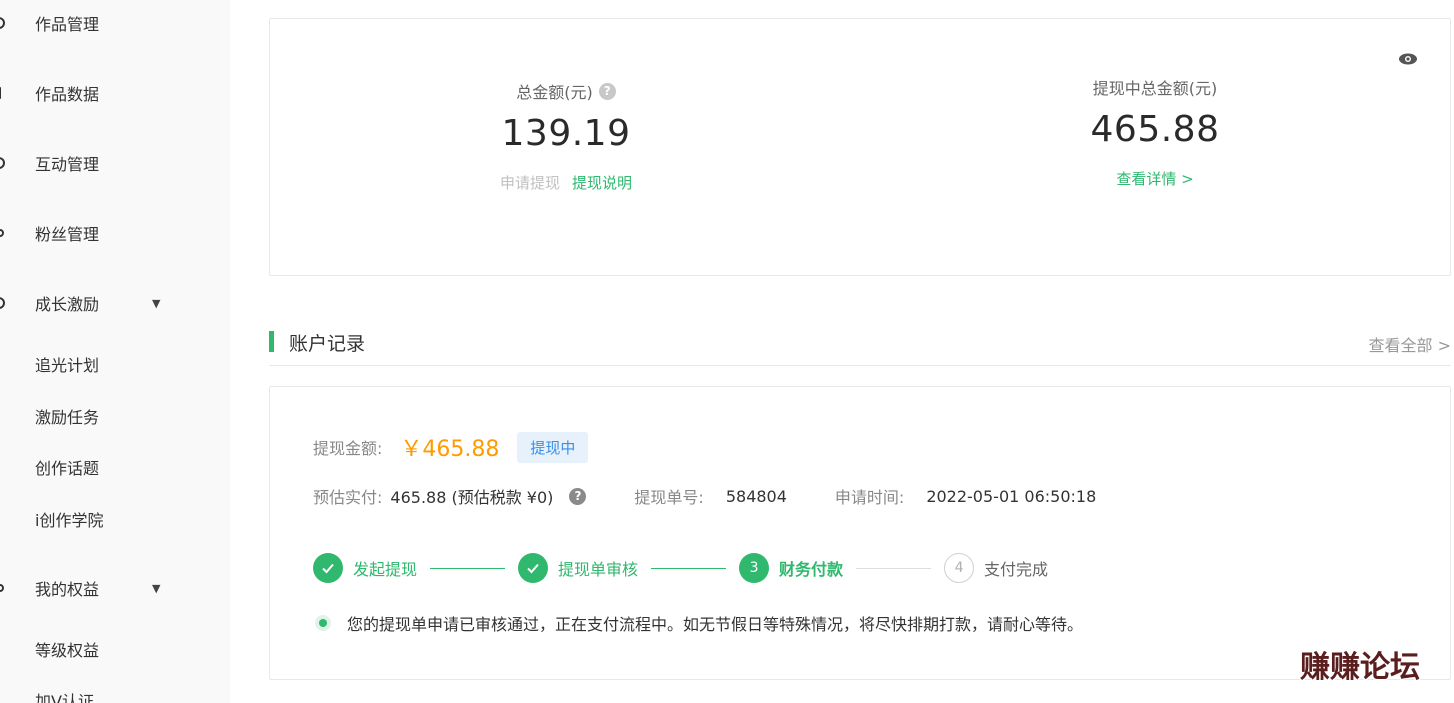 This screenshot has height=703, width=1454. What do you see at coordinates (554, 92) in the screenshot?
I see `total-amount-label: 总金额(元)` at bounding box center [554, 92].